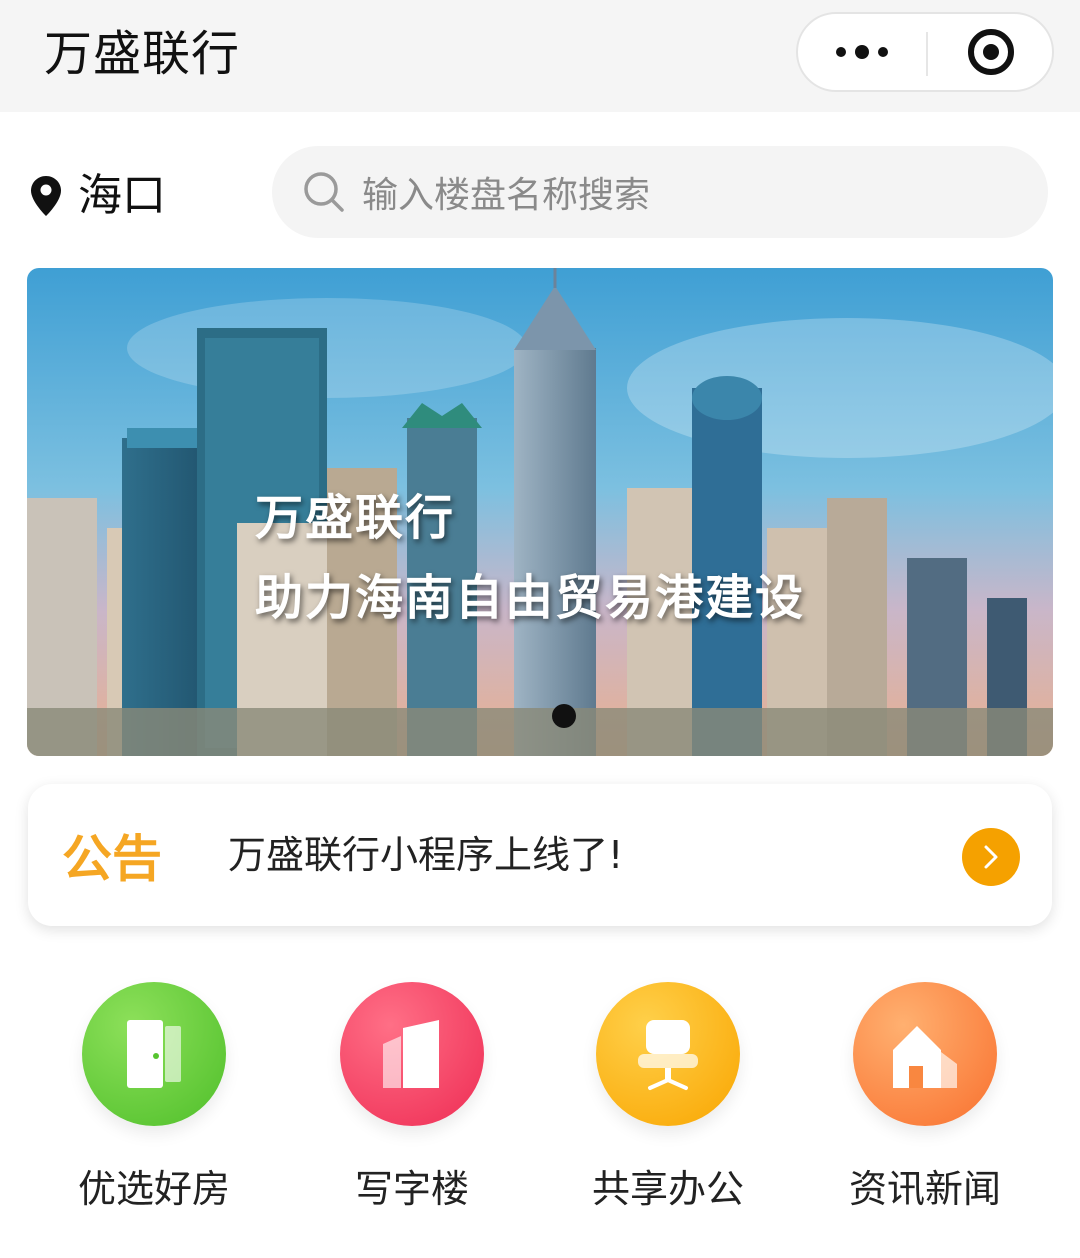 The height and width of the screenshot is (1258, 1080). I want to click on nav-item-featured-homes: 优选好房, so click(154, 1102).